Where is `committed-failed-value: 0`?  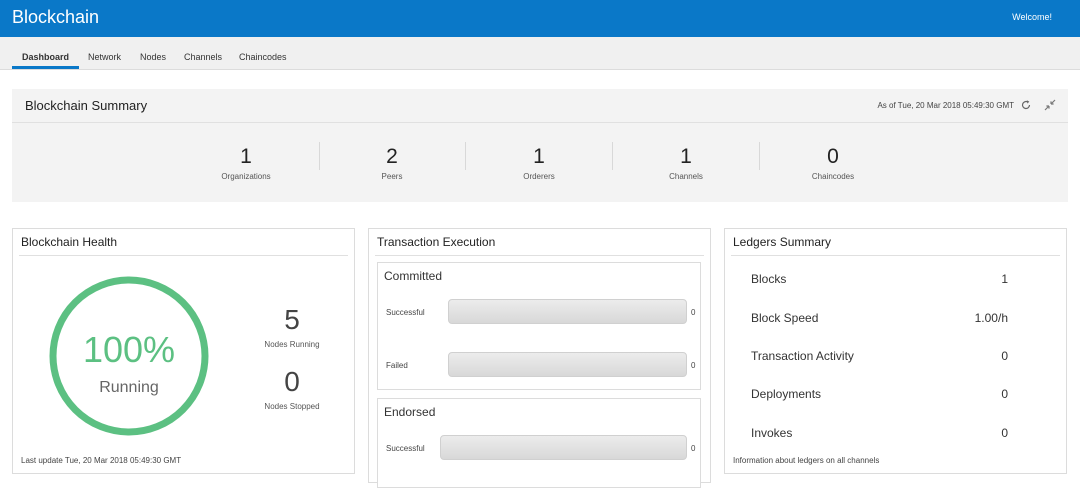
committed-failed-value: 0 is located at coordinates (693, 365).